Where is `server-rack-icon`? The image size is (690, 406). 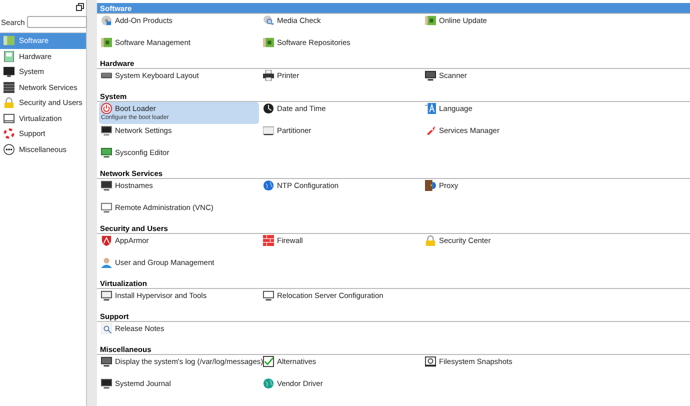
server-rack-icon is located at coordinates (9, 87).